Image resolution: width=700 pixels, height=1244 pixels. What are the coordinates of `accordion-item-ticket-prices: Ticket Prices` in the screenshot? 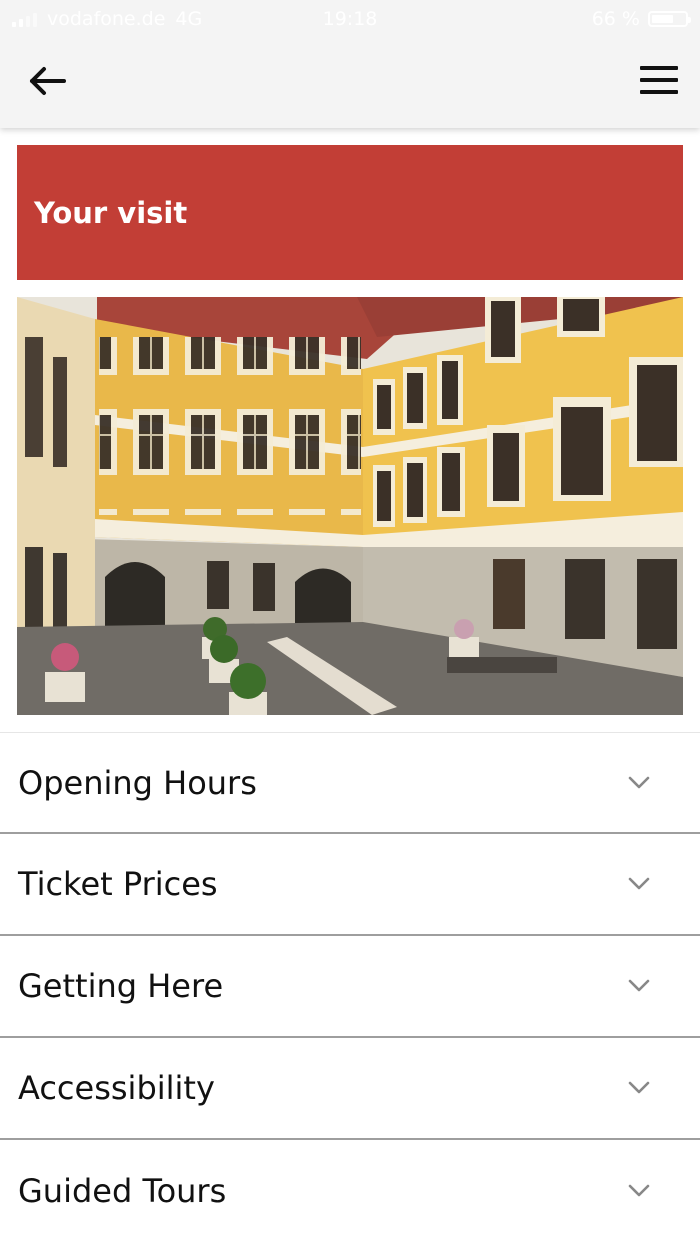 It's located at (350, 885).